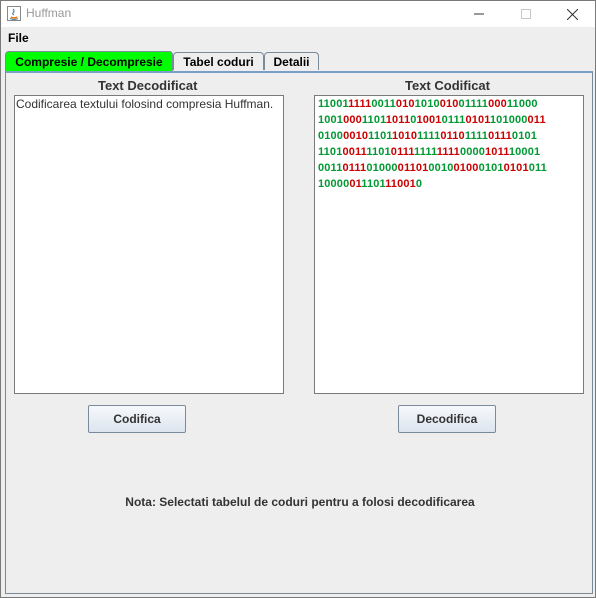 This screenshot has height=598, width=596. I want to click on encoded-line: 1001000110110110100101110101101000011, so click(432, 120).